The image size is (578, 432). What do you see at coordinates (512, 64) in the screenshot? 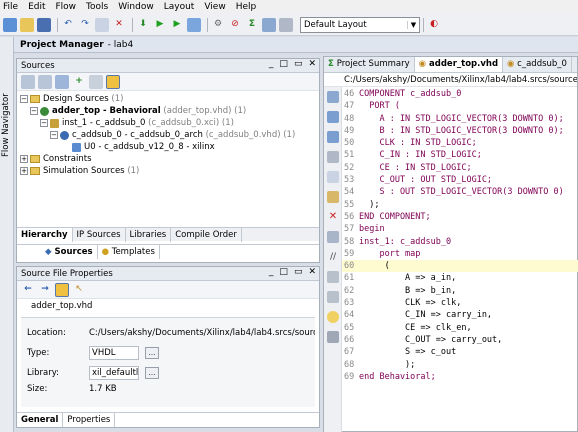
I see `file-icon: ◉` at bounding box center [512, 64].